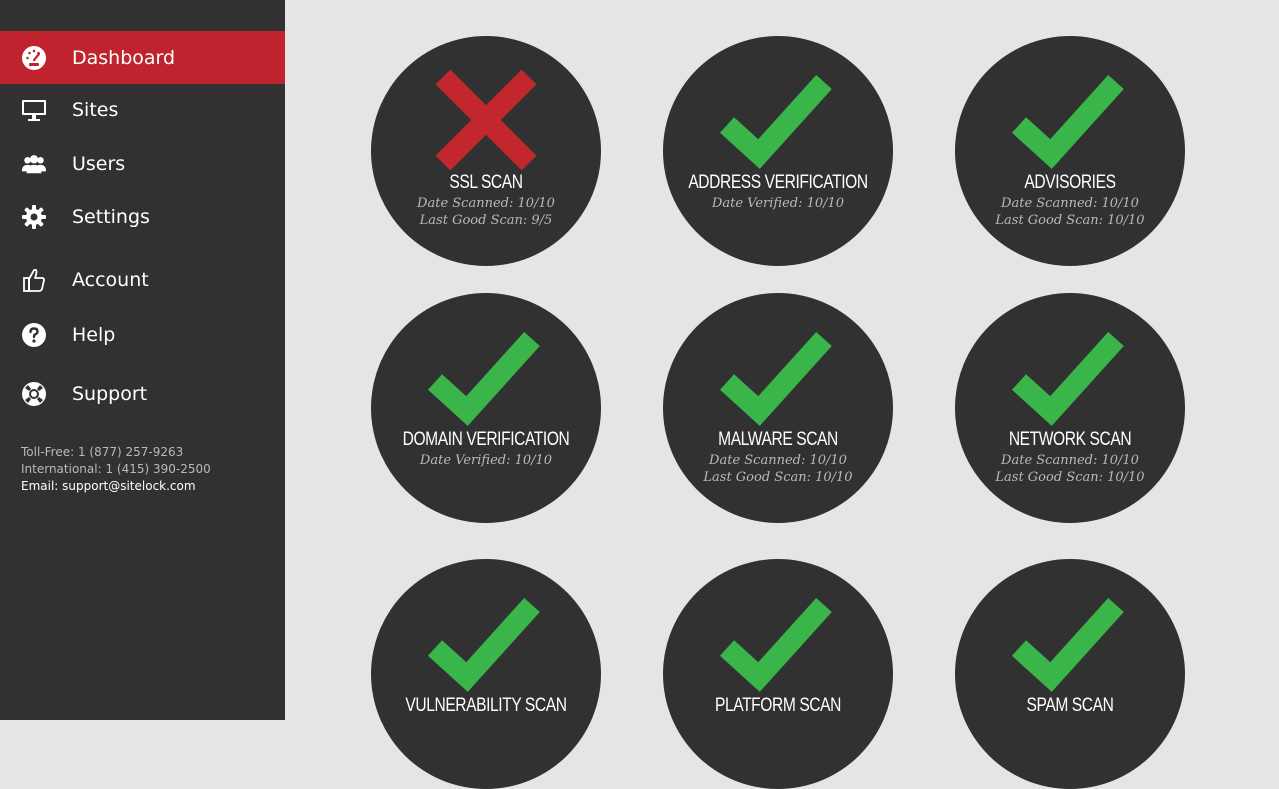 The width and height of the screenshot is (1279, 789). What do you see at coordinates (34, 110) in the screenshot?
I see `monitor-icon` at bounding box center [34, 110].